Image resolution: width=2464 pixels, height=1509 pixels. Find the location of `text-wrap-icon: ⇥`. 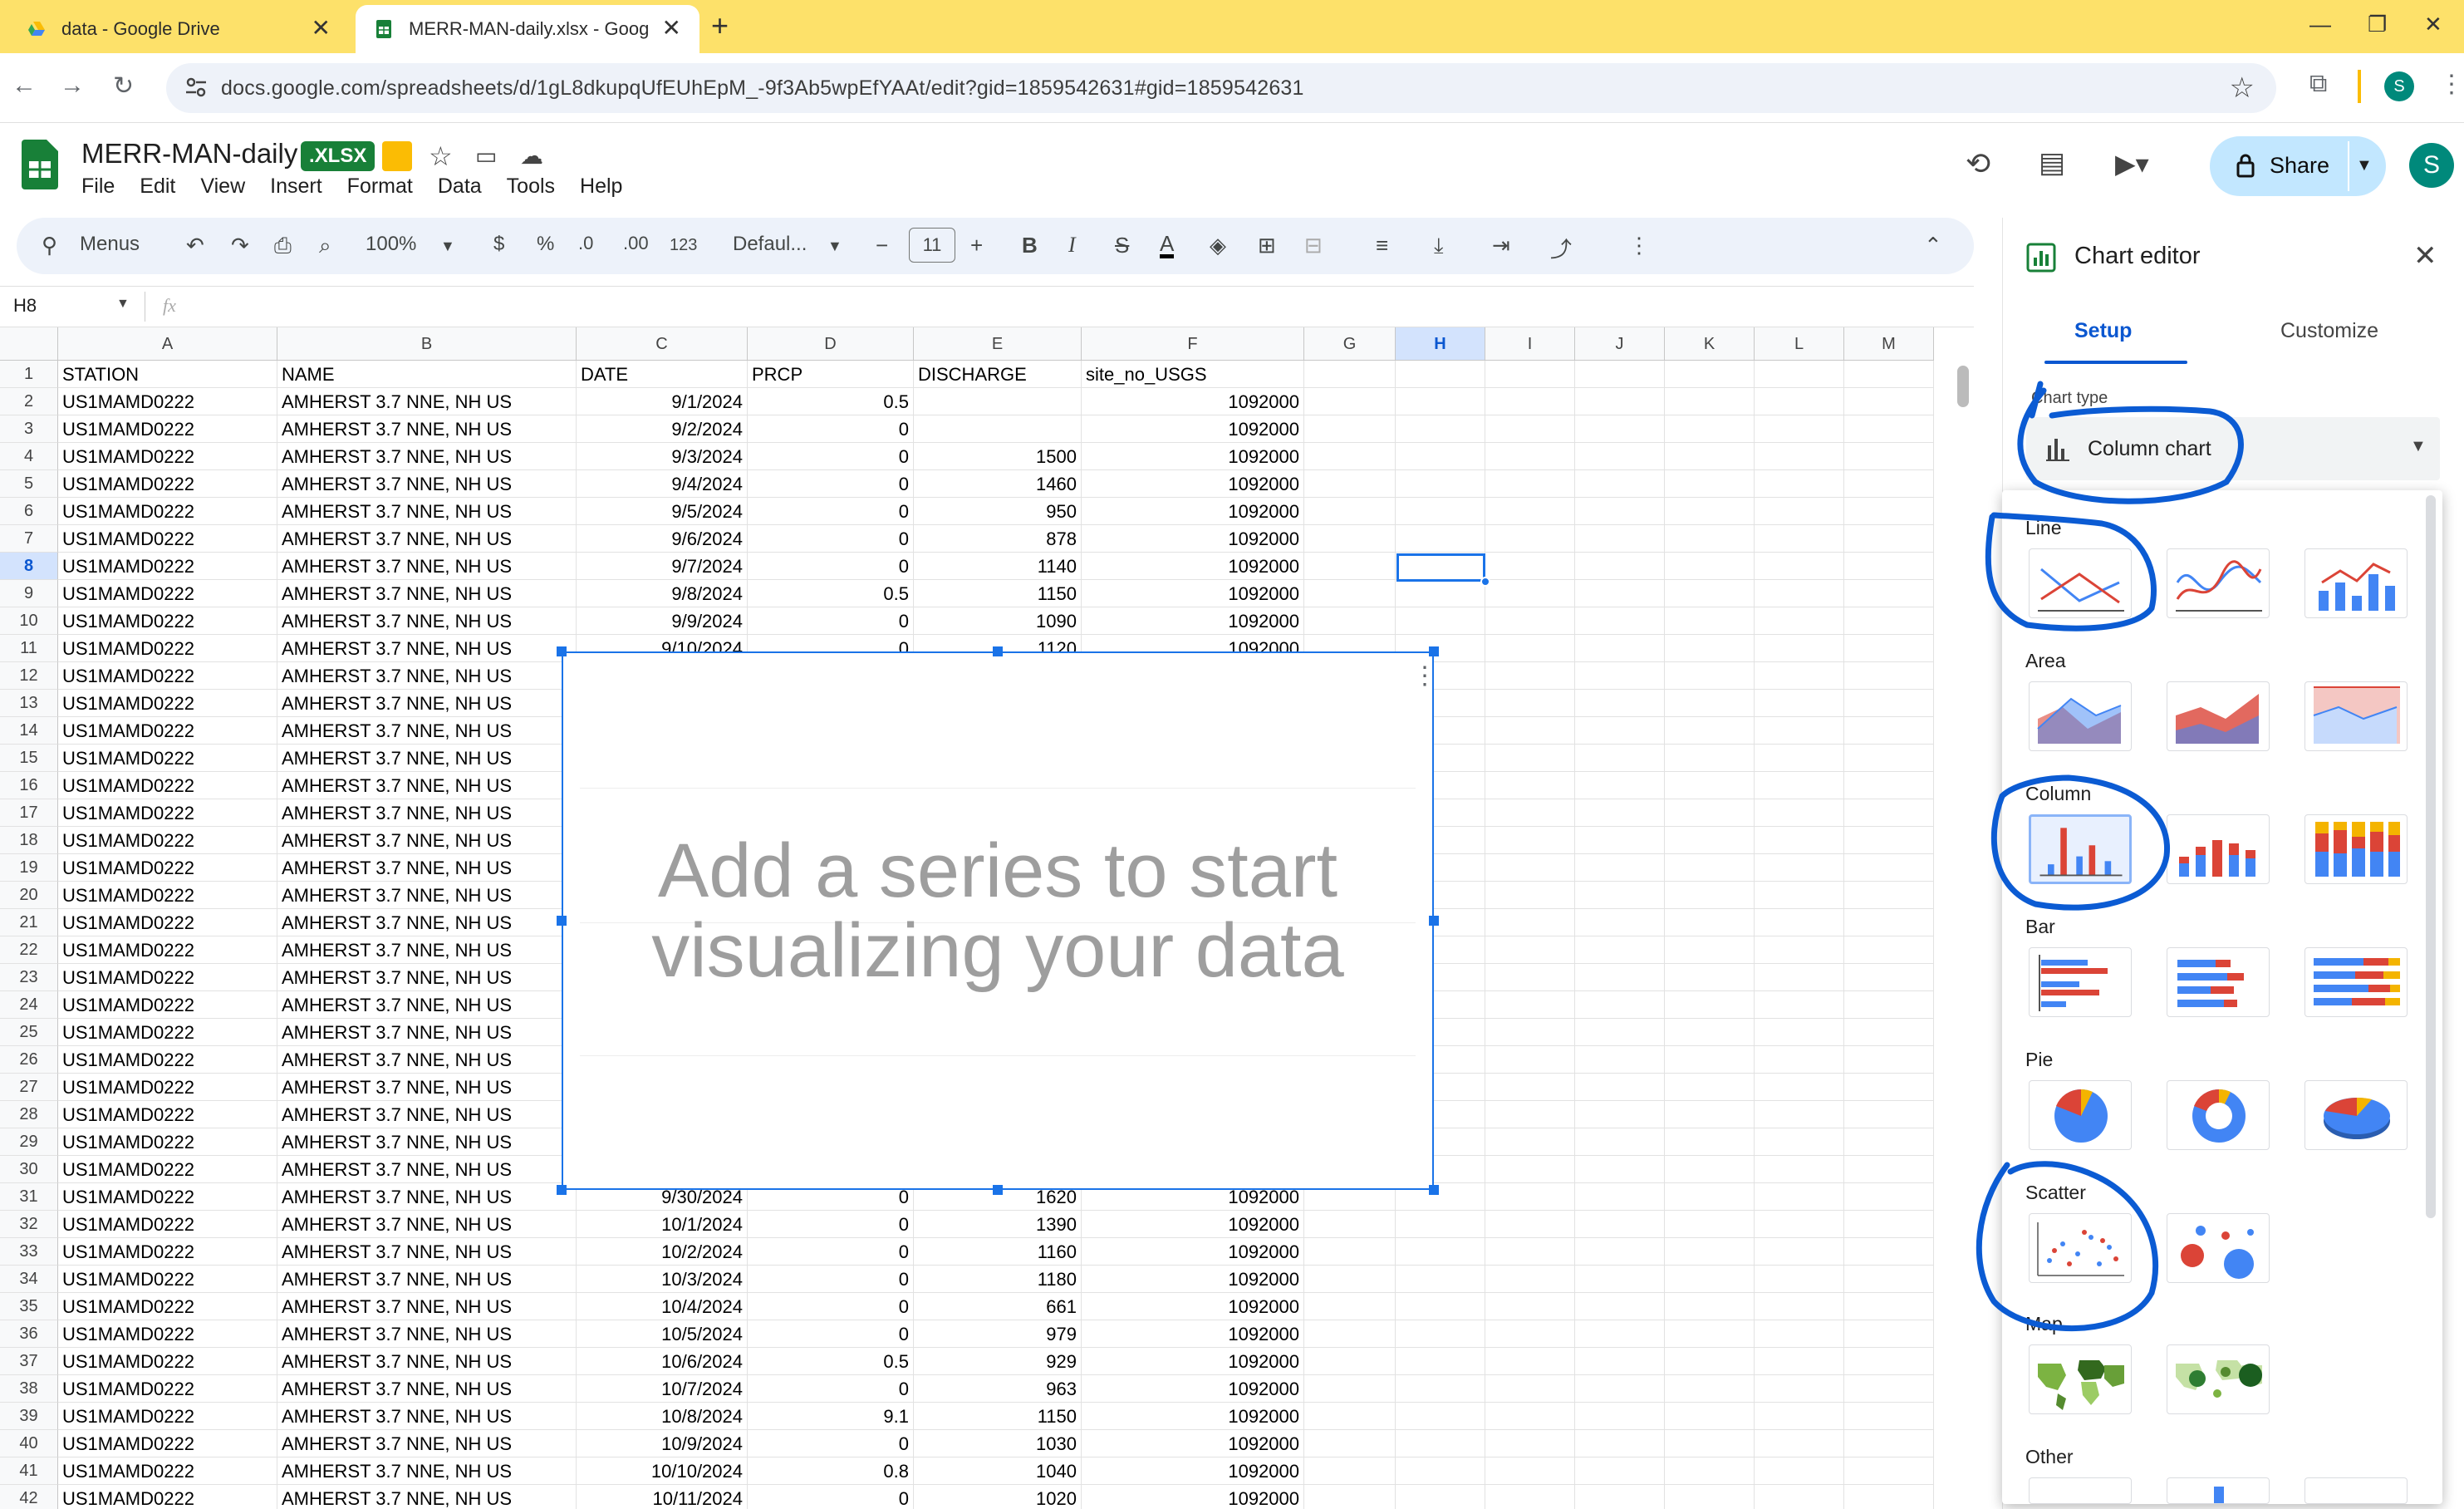

text-wrap-icon: ⇥ is located at coordinates (1501, 245).